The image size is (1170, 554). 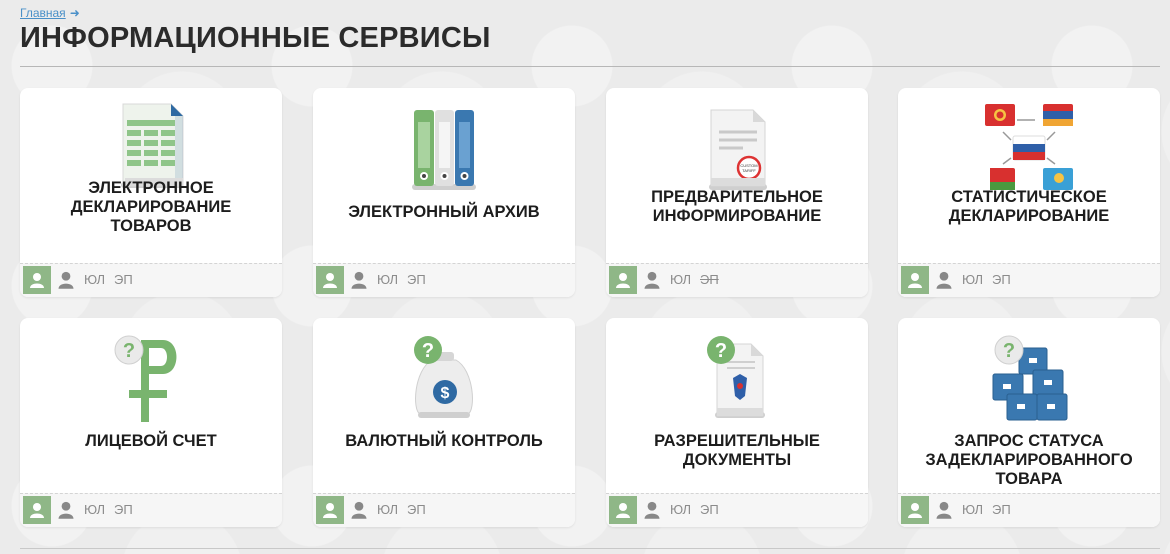 I want to click on title-divider, so click(x=590, y=66).